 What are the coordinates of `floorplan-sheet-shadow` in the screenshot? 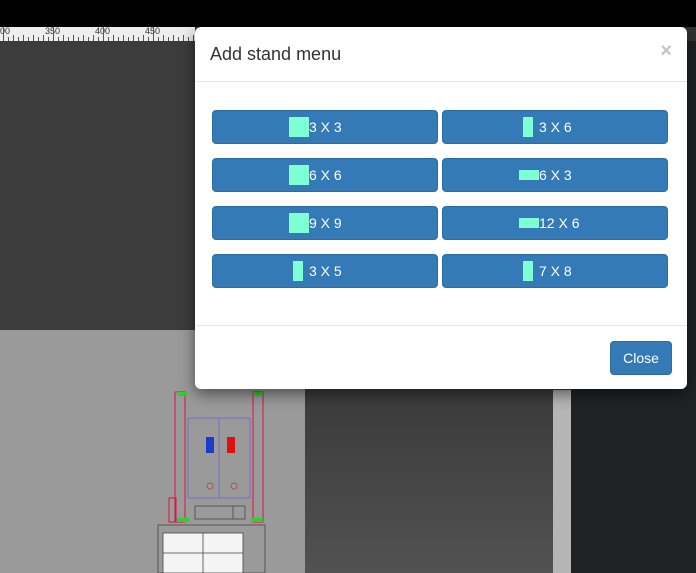 It's located at (429, 481).